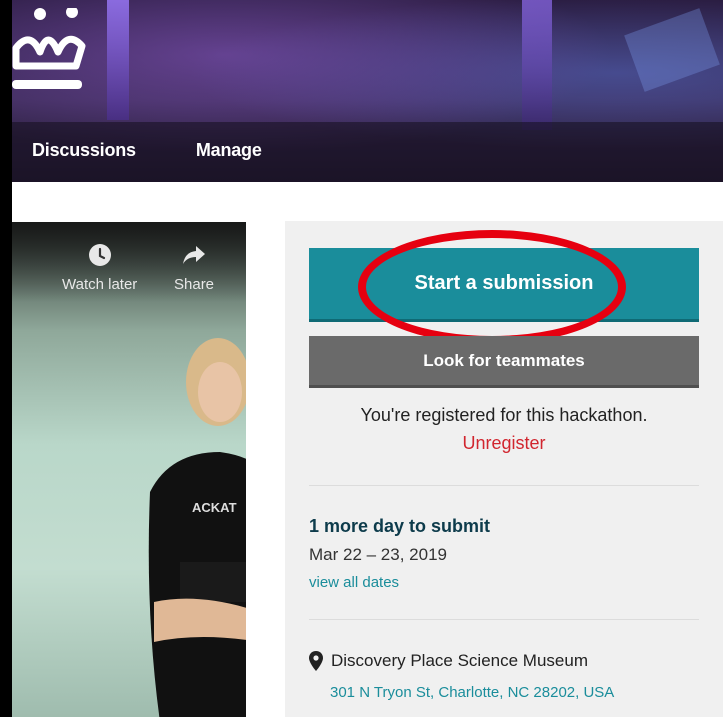  What do you see at coordinates (194, 284) in the screenshot?
I see `share-label: Share` at bounding box center [194, 284].